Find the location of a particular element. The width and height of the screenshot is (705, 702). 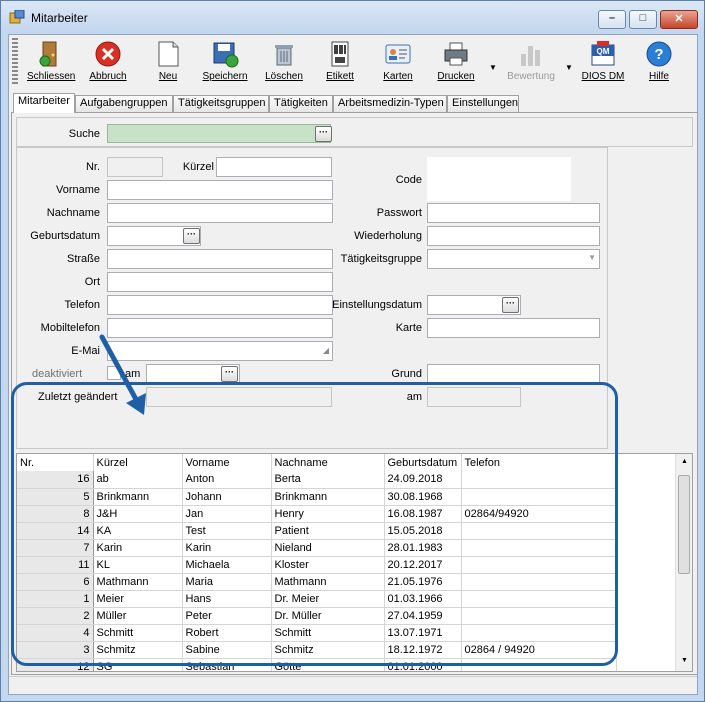

cell-geburtsdatum: 27.04.1959 is located at coordinates (423, 616).